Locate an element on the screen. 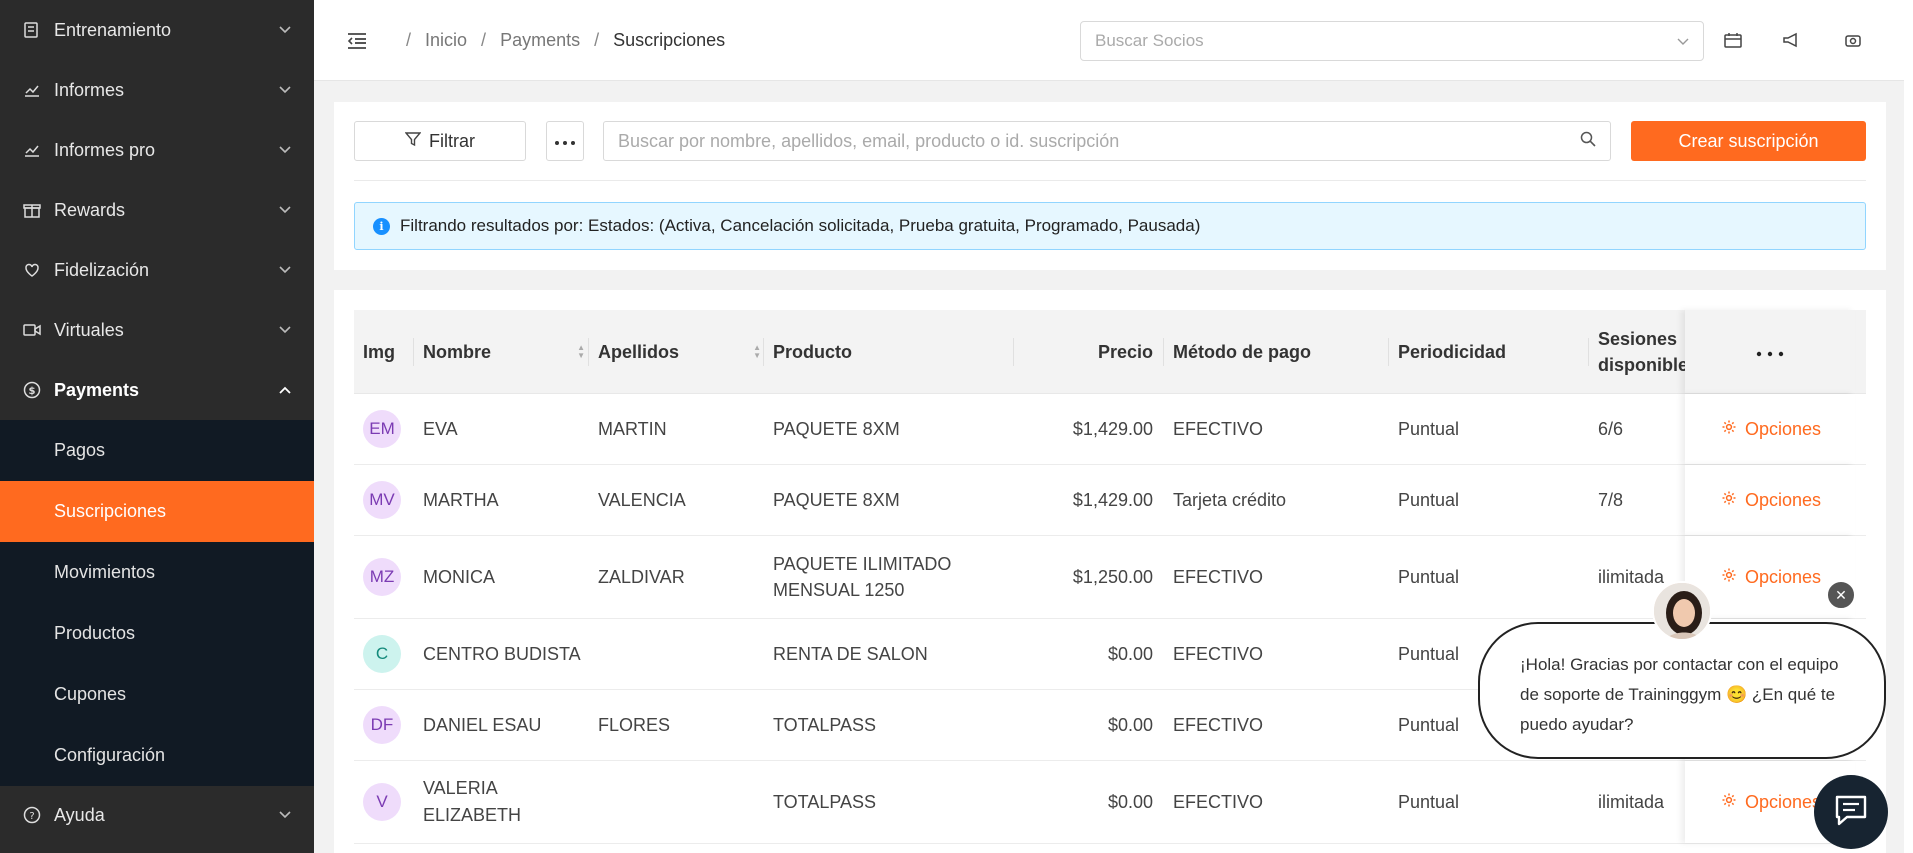 Image resolution: width=1913 pixels, height=853 pixels. sidebar-item-suscripciones: Suscripciones is located at coordinates (157, 511).